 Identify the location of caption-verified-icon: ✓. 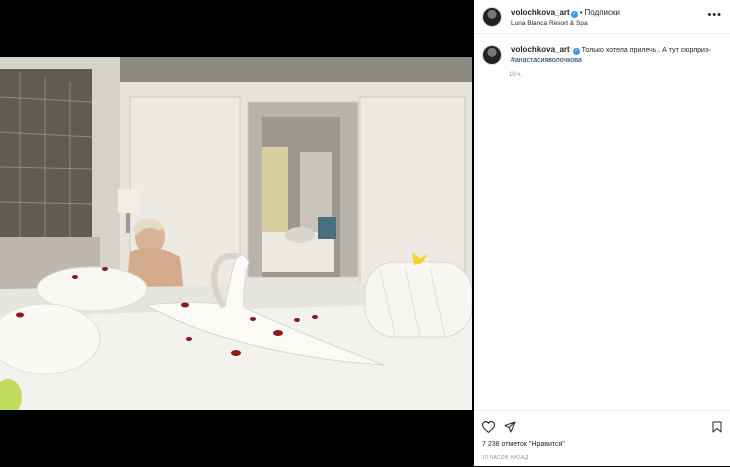
(576, 51).